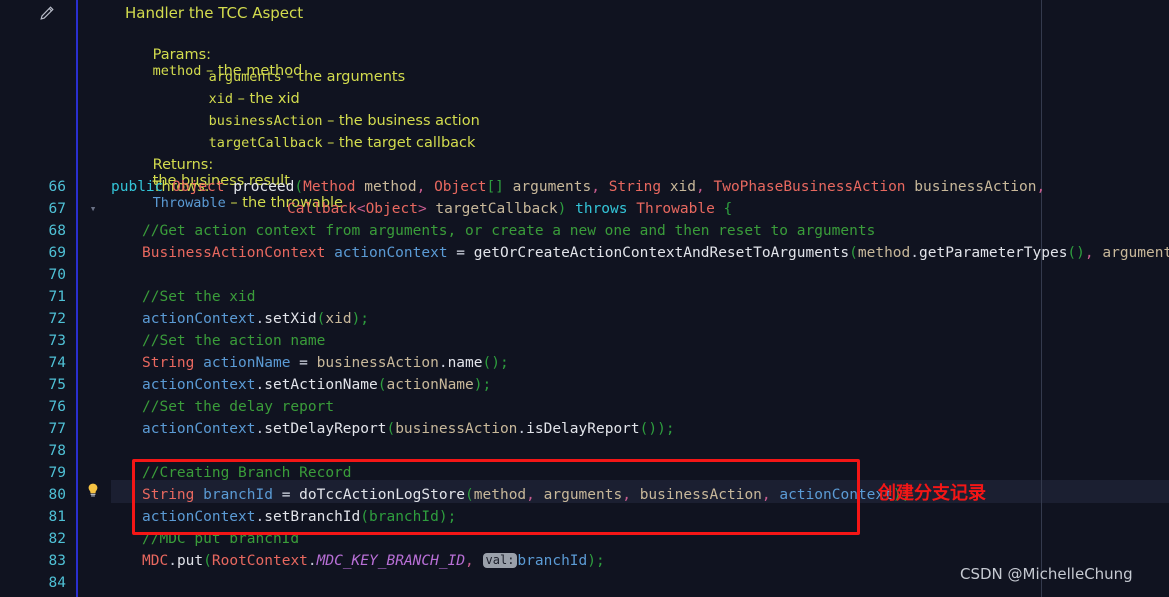 This screenshot has height=597, width=1169. What do you see at coordinates (47, 13) in the screenshot?
I see `pencil-icon` at bounding box center [47, 13].